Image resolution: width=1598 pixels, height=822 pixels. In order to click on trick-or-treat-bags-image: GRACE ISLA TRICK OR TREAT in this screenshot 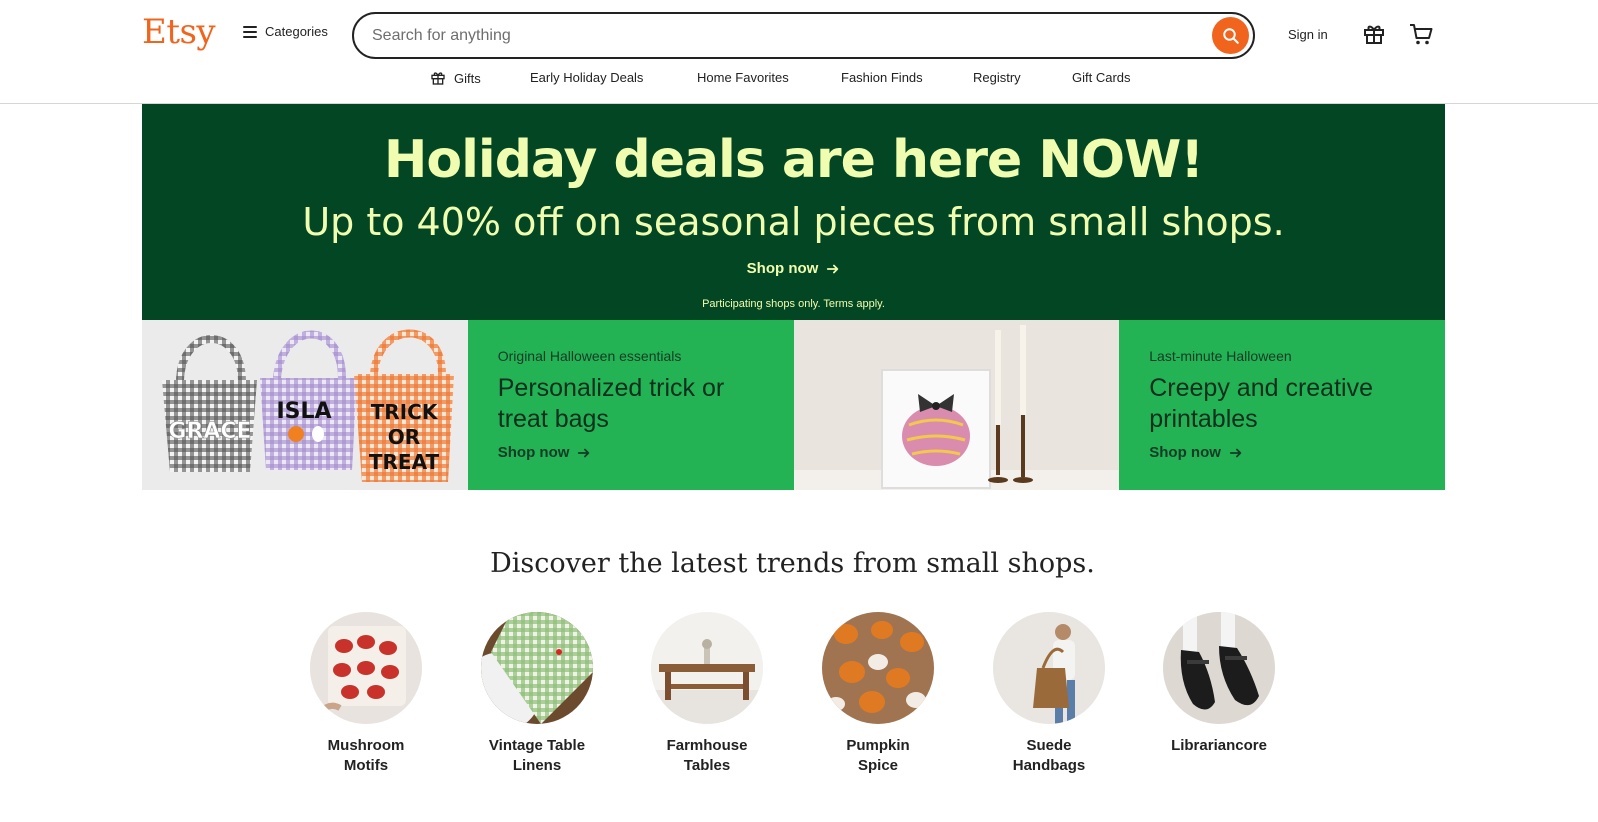, I will do `click(305, 405)`.